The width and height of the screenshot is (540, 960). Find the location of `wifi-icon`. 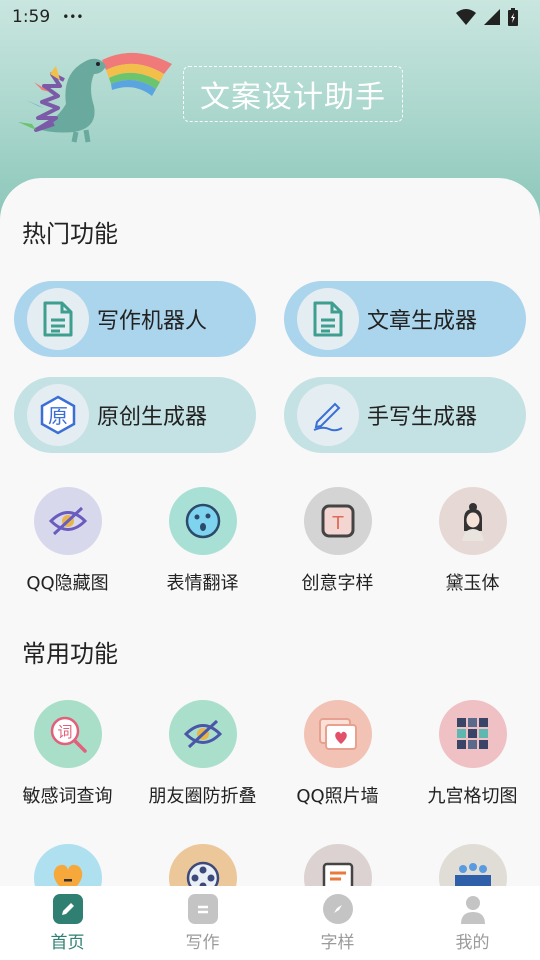

wifi-icon is located at coordinates (466, 17).